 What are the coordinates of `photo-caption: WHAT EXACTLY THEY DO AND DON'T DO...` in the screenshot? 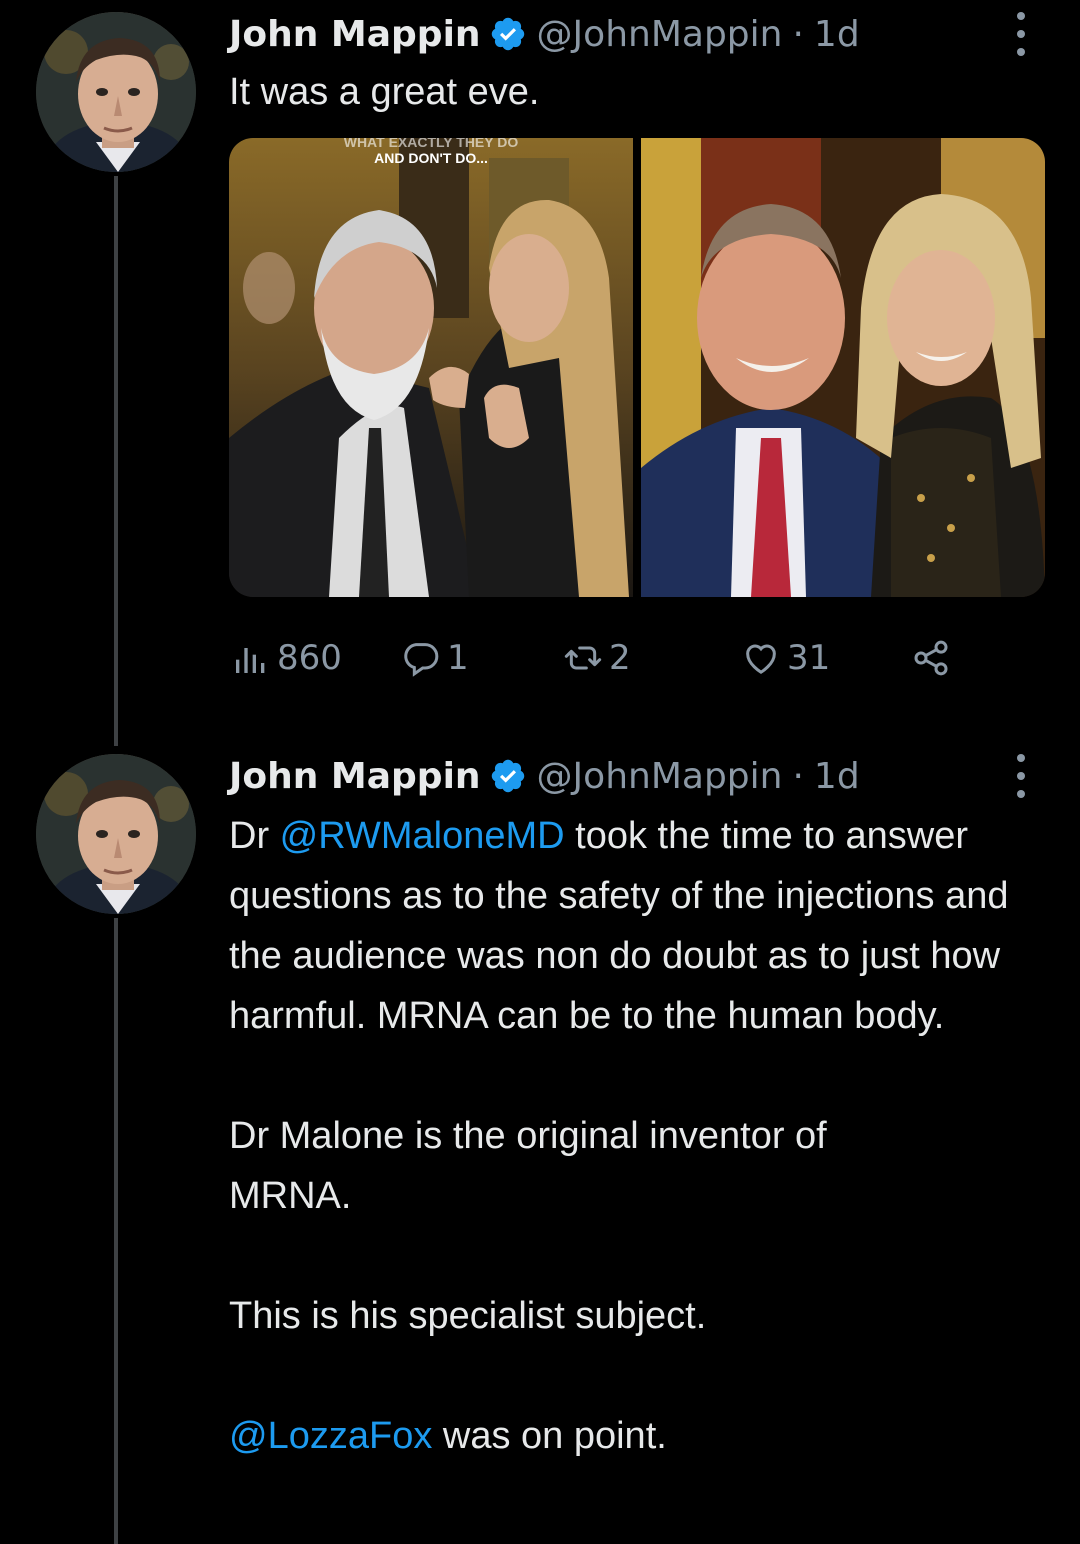 It's located at (431, 152).